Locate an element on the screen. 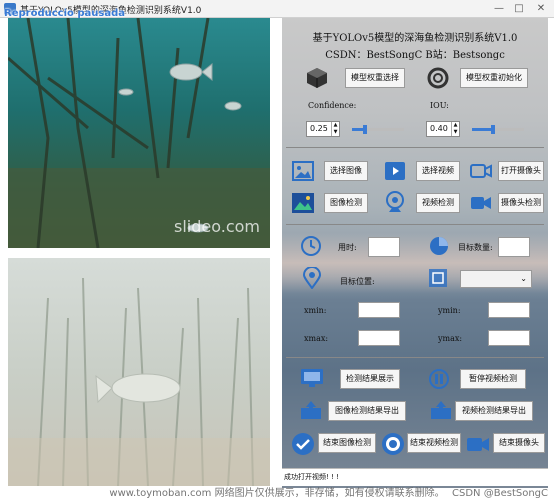 The width and height of the screenshot is (554, 502). camera-detect-button: 摄像头检测 is located at coordinates (521, 203).